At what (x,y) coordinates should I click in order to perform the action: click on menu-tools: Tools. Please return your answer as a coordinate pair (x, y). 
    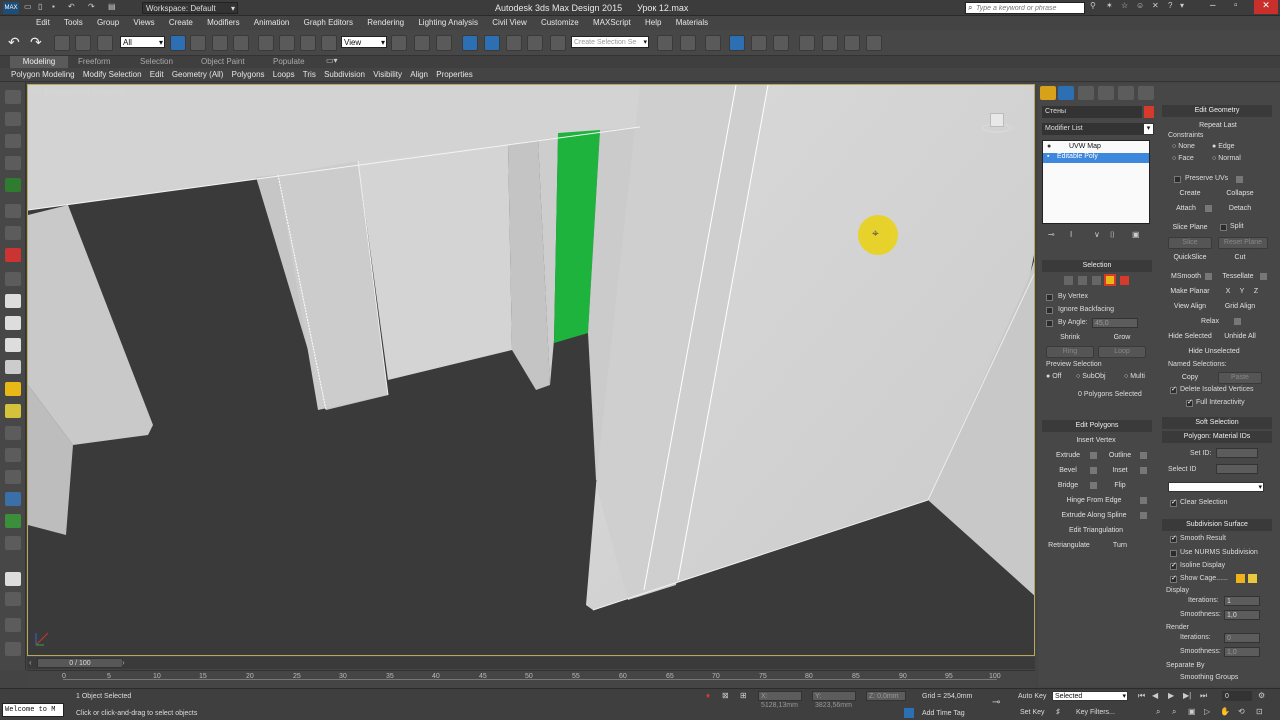
    Looking at the image, I should click on (73, 21).